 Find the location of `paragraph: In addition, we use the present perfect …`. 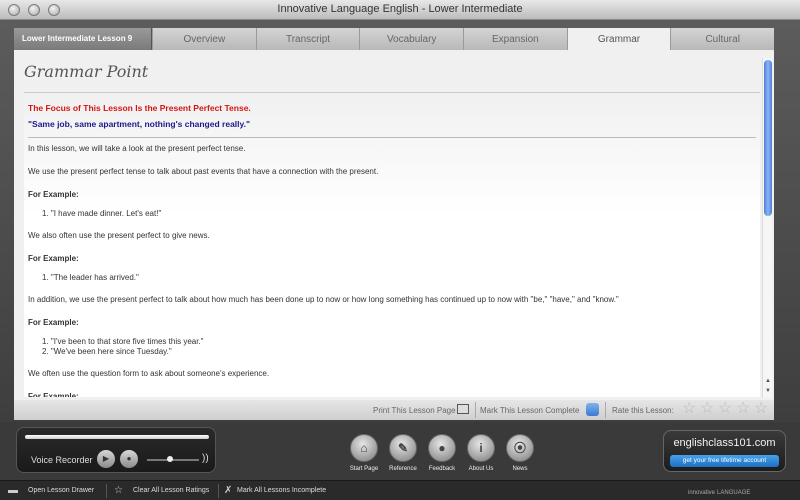

paragraph: In addition, we use the present perfect … is located at coordinates (323, 299).